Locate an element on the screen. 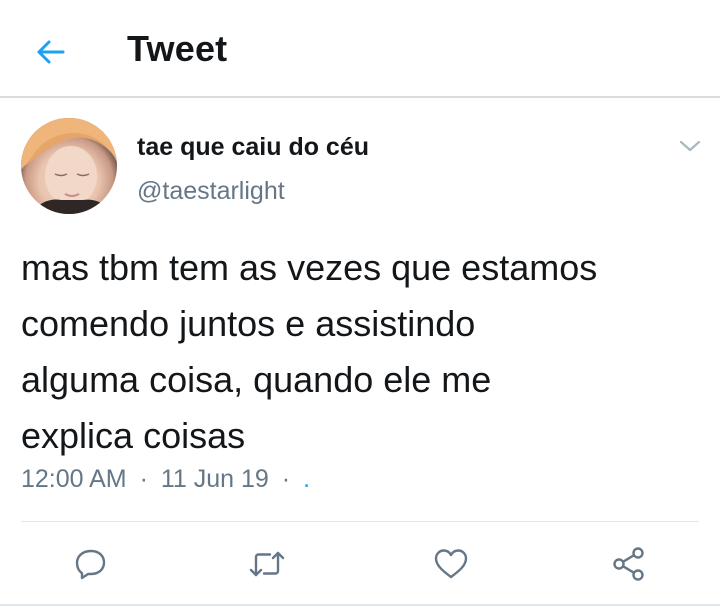 Image resolution: width=720 pixels, height=609 pixels. user-handle: @taestarlight is located at coordinates (211, 191).